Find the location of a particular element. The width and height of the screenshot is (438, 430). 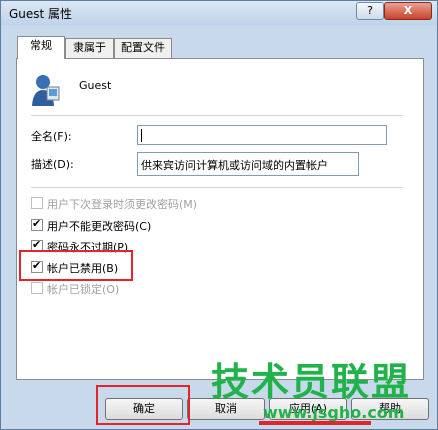

watermark-logo: 技术员联盟 is located at coordinates (311, 382).